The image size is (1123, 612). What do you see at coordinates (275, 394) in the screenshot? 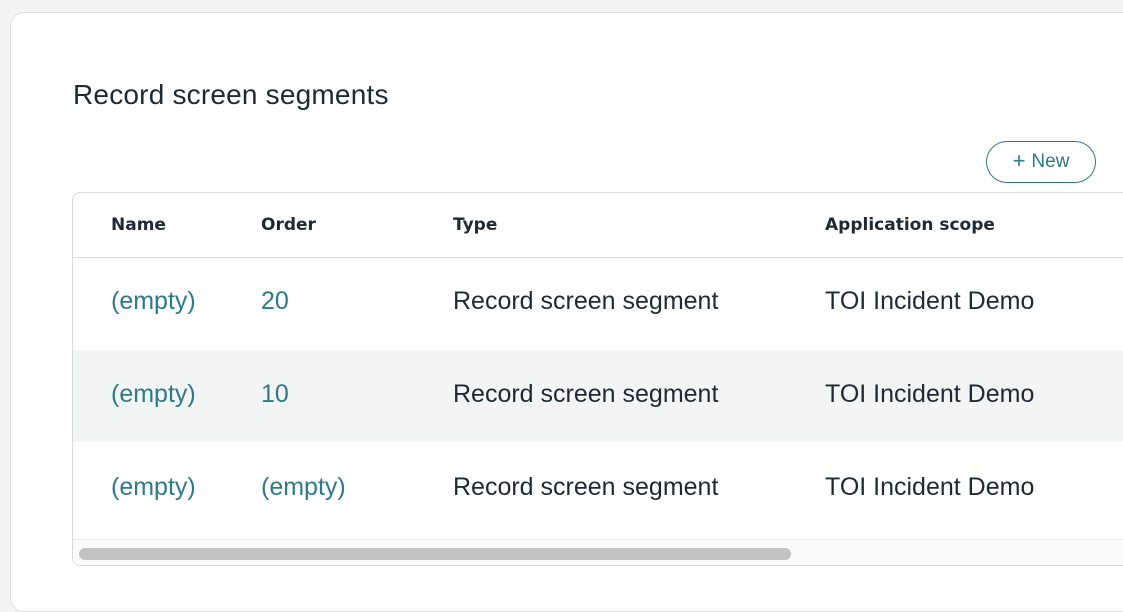
I see `row-order-link: 10` at bounding box center [275, 394].